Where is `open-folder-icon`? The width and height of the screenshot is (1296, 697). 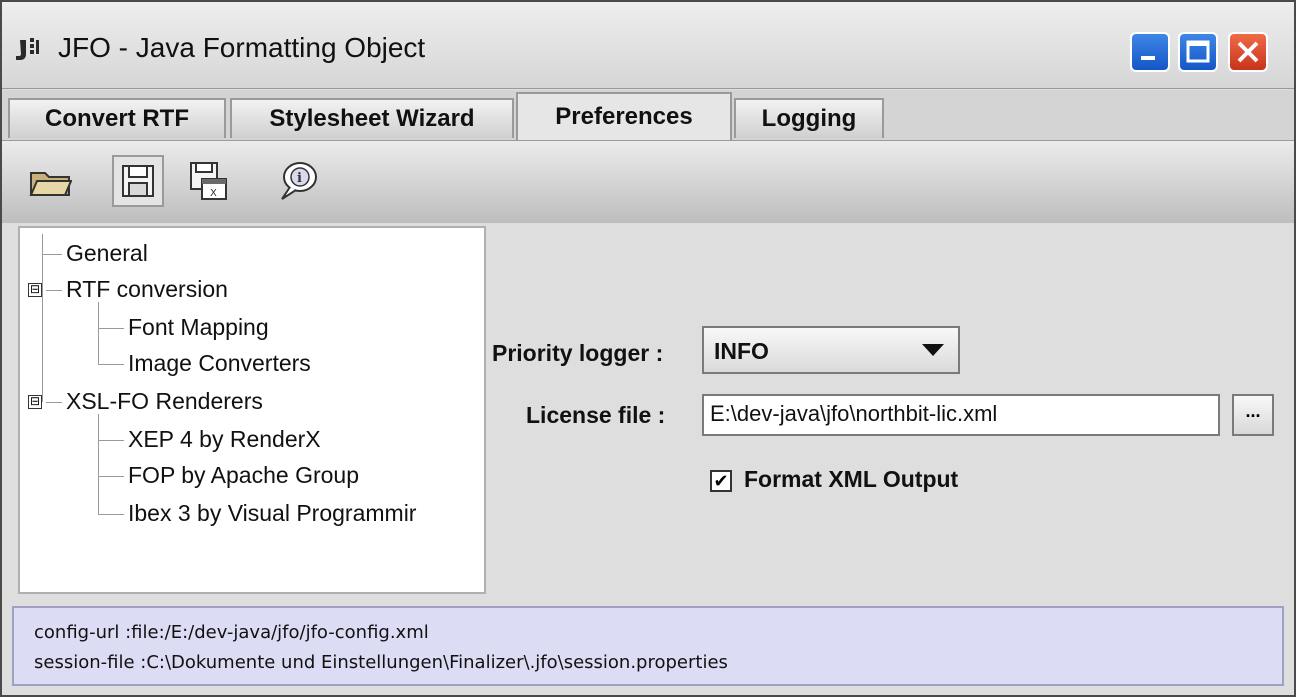
open-folder-icon is located at coordinates (50, 184).